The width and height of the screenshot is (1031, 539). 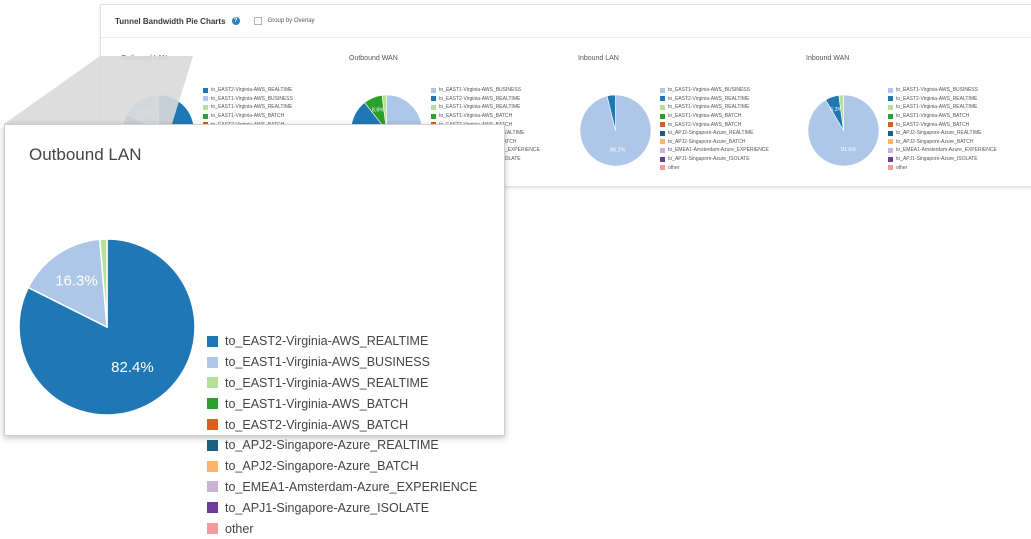 What do you see at coordinates (85, 154) in the screenshot?
I see `zoomed-chart-title: Outbound LAN` at bounding box center [85, 154].